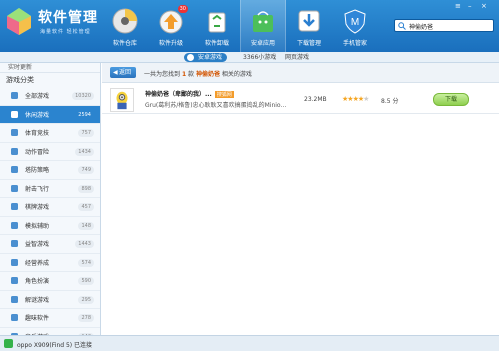 Image resolution: width=499 pixels, height=351 pixels. What do you see at coordinates (207, 74) in the screenshot?
I see `result-keyword: 神偷奶爸` at bounding box center [207, 74].